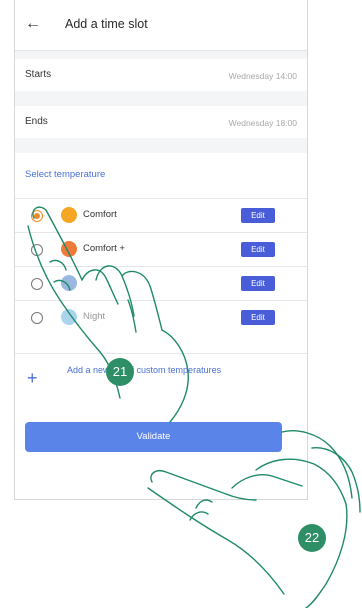 This screenshot has height=608, width=362. Describe the element at coordinates (161, 382) in the screenshot. I see `add-custom-temperatures: + Add a new set of custom temperatures` at that location.